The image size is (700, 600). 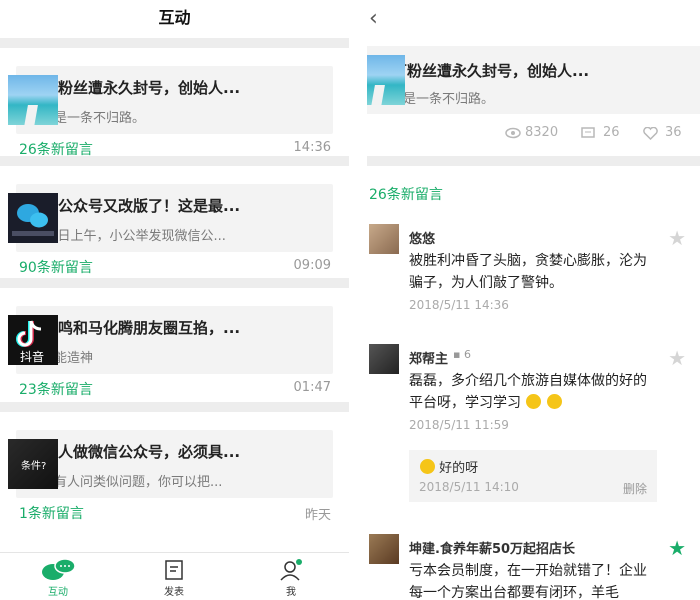 What do you see at coordinates (174, 592) in the screenshot?
I see `tab-label: 发表` at bounding box center [174, 592].